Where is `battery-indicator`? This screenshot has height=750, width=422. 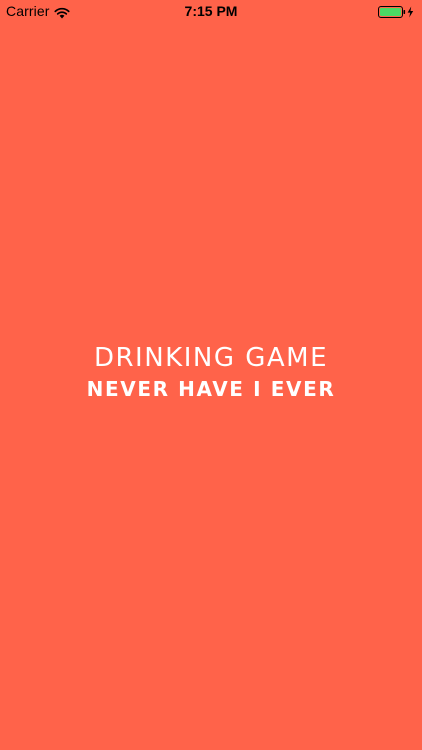 battery-indicator is located at coordinates (397, 11).